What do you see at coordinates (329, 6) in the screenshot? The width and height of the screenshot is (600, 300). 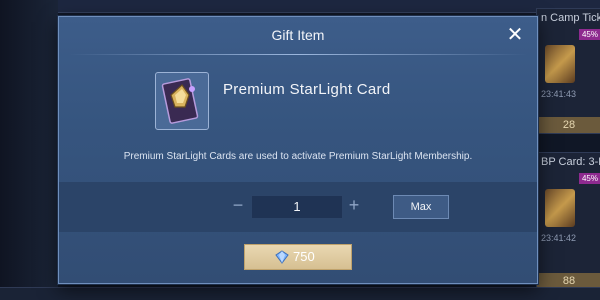 I see `background-top-shelf` at bounding box center [329, 6].